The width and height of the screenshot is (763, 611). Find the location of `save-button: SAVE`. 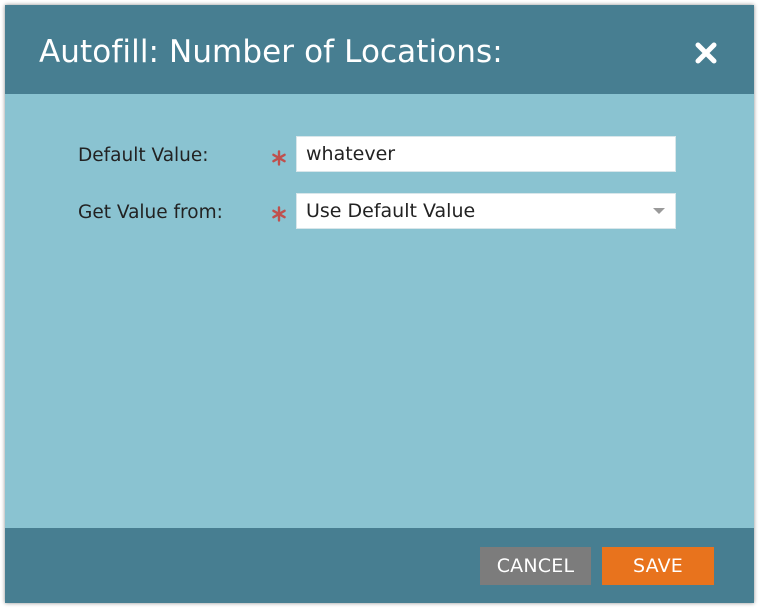

save-button: SAVE is located at coordinates (658, 566).